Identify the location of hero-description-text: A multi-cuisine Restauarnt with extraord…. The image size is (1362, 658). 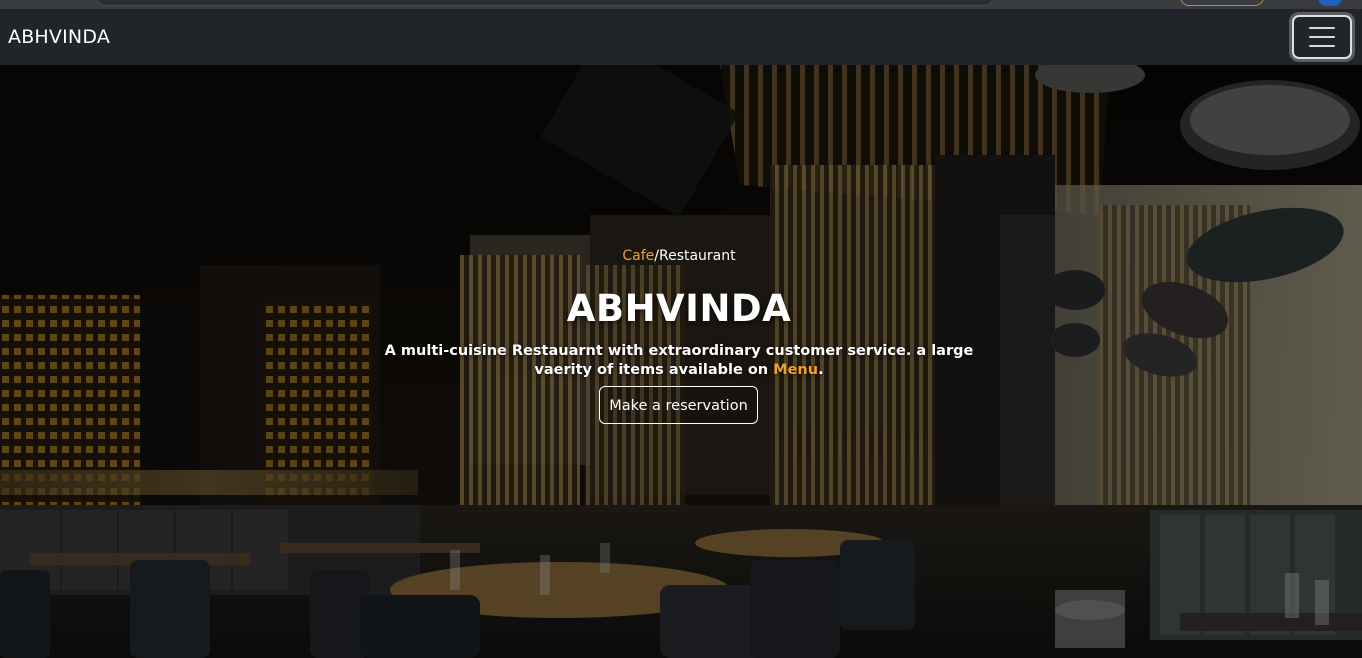
(679, 360).